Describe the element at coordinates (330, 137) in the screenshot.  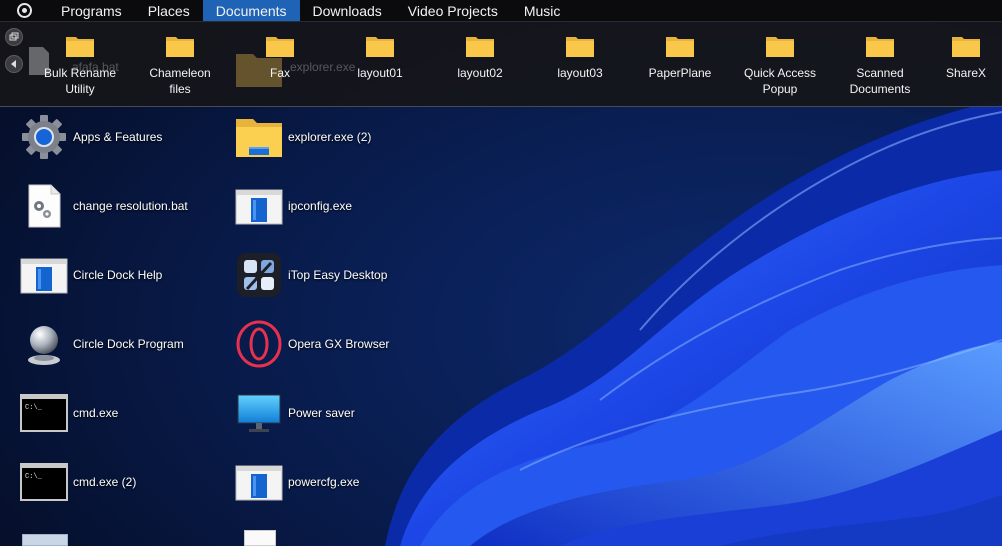
I see `desktop-item-label: explorer.exe (2)` at that location.